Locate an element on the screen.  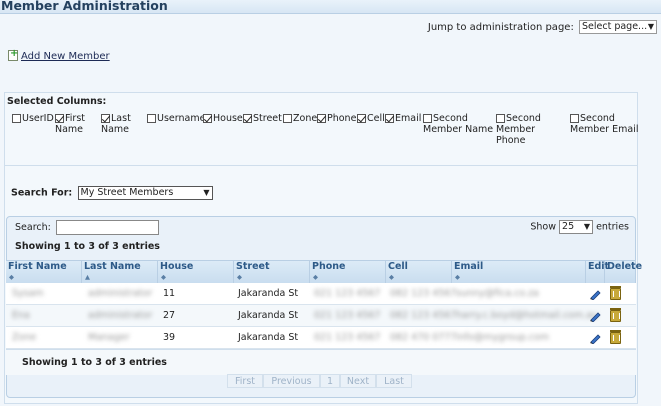
column-checkbox-email is located at coordinates (389, 118).